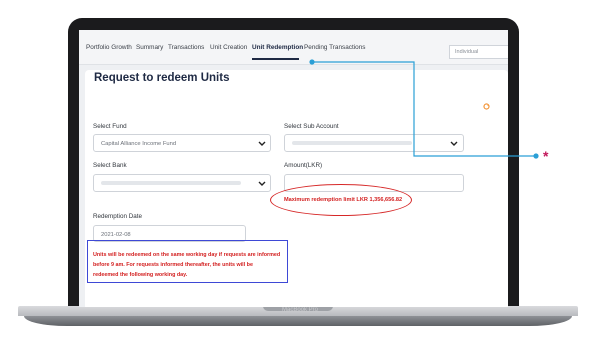  What do you see at coordinates (109, 47) in the screenshot?
I see `tab-portfolio-growth: Portfolio Growth` at bounding box center [109, 47].